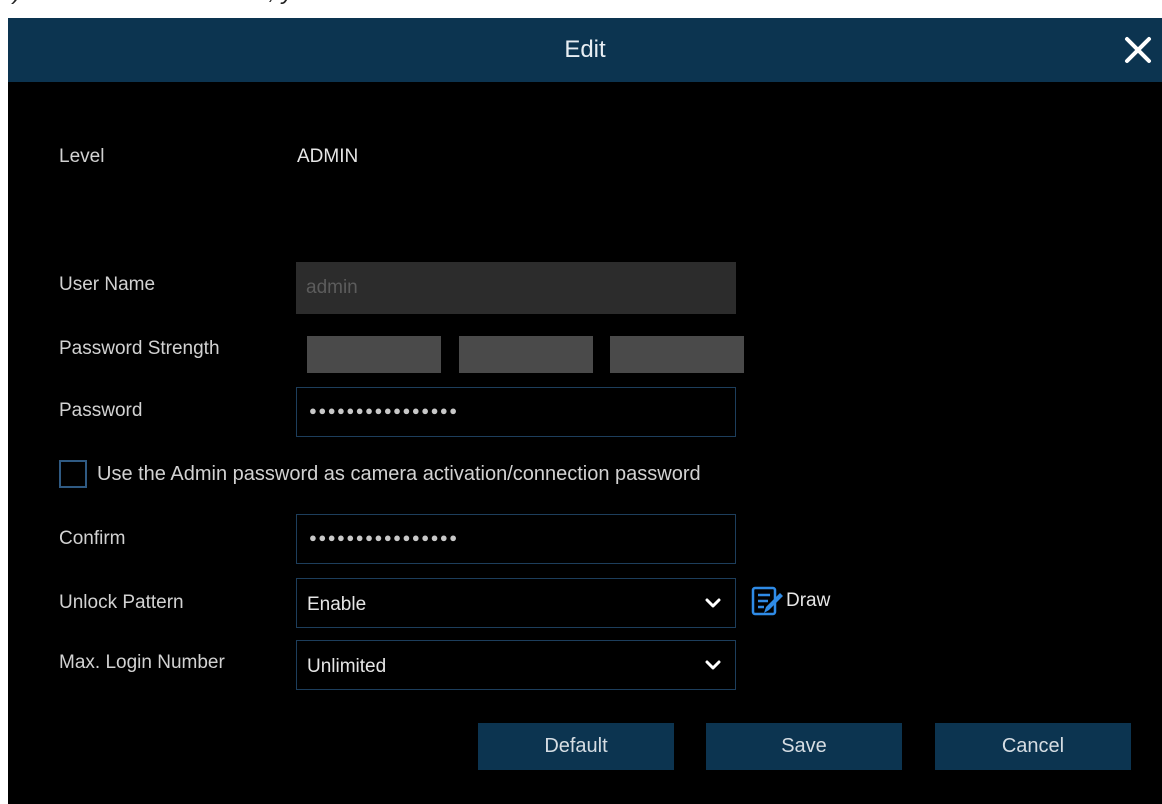 The width and height of the screenshot is (1162, 804). Describe the element at coordinates (332, 287) in the screenshot. I see `user-name-value: admin` at that location.